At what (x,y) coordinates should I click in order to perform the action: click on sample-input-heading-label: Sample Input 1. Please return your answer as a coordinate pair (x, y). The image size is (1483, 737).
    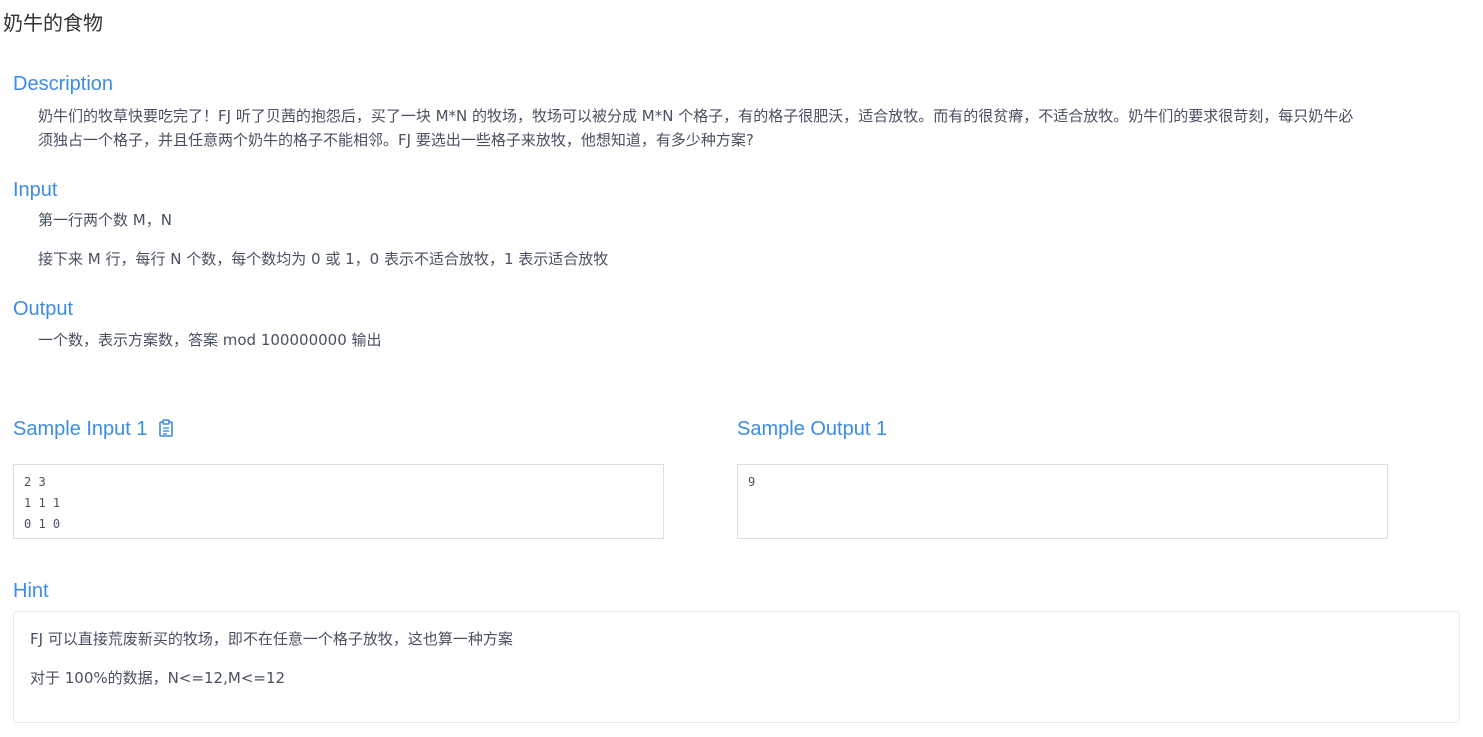
    Looking at the image, I should click on (80, 429).